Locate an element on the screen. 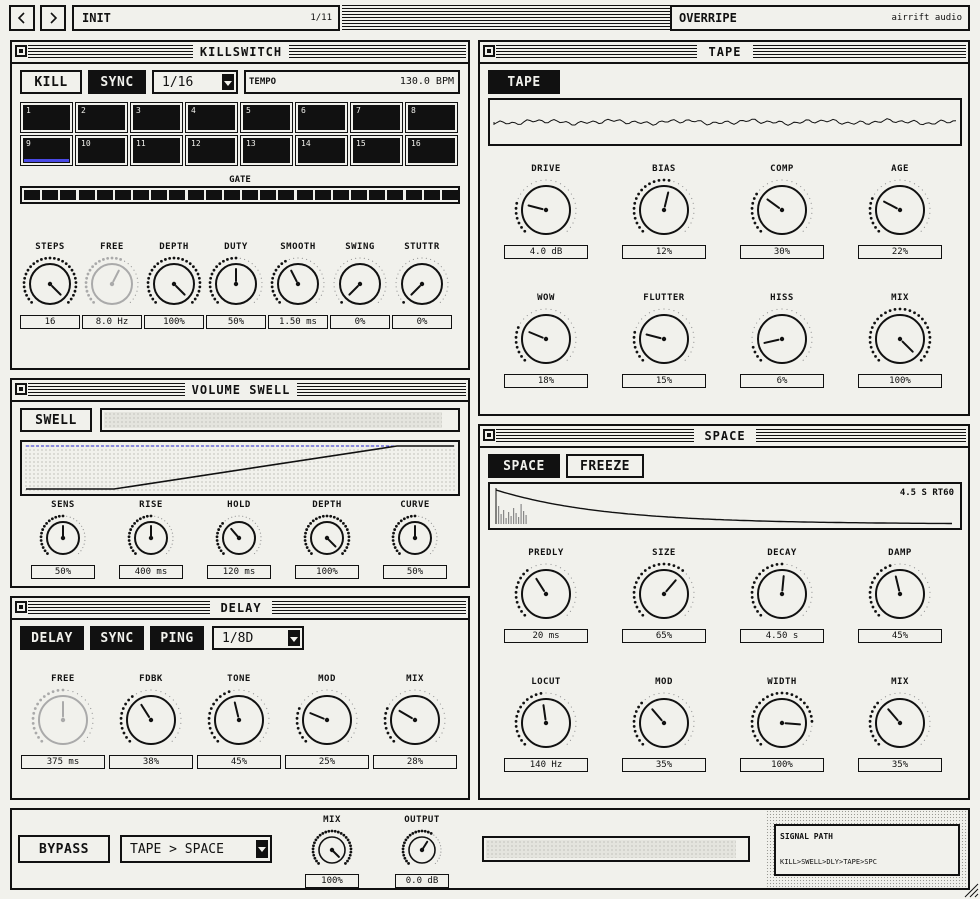  knob-value: 1.50 ms is located at coordinates (298, 322).